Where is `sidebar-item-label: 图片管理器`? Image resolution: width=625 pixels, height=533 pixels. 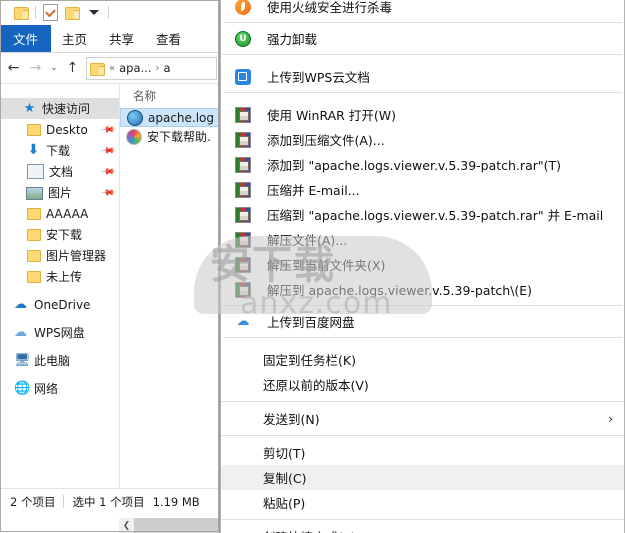
sidebar-item-label: 图片管理器 is located at coordinates (76, 256).